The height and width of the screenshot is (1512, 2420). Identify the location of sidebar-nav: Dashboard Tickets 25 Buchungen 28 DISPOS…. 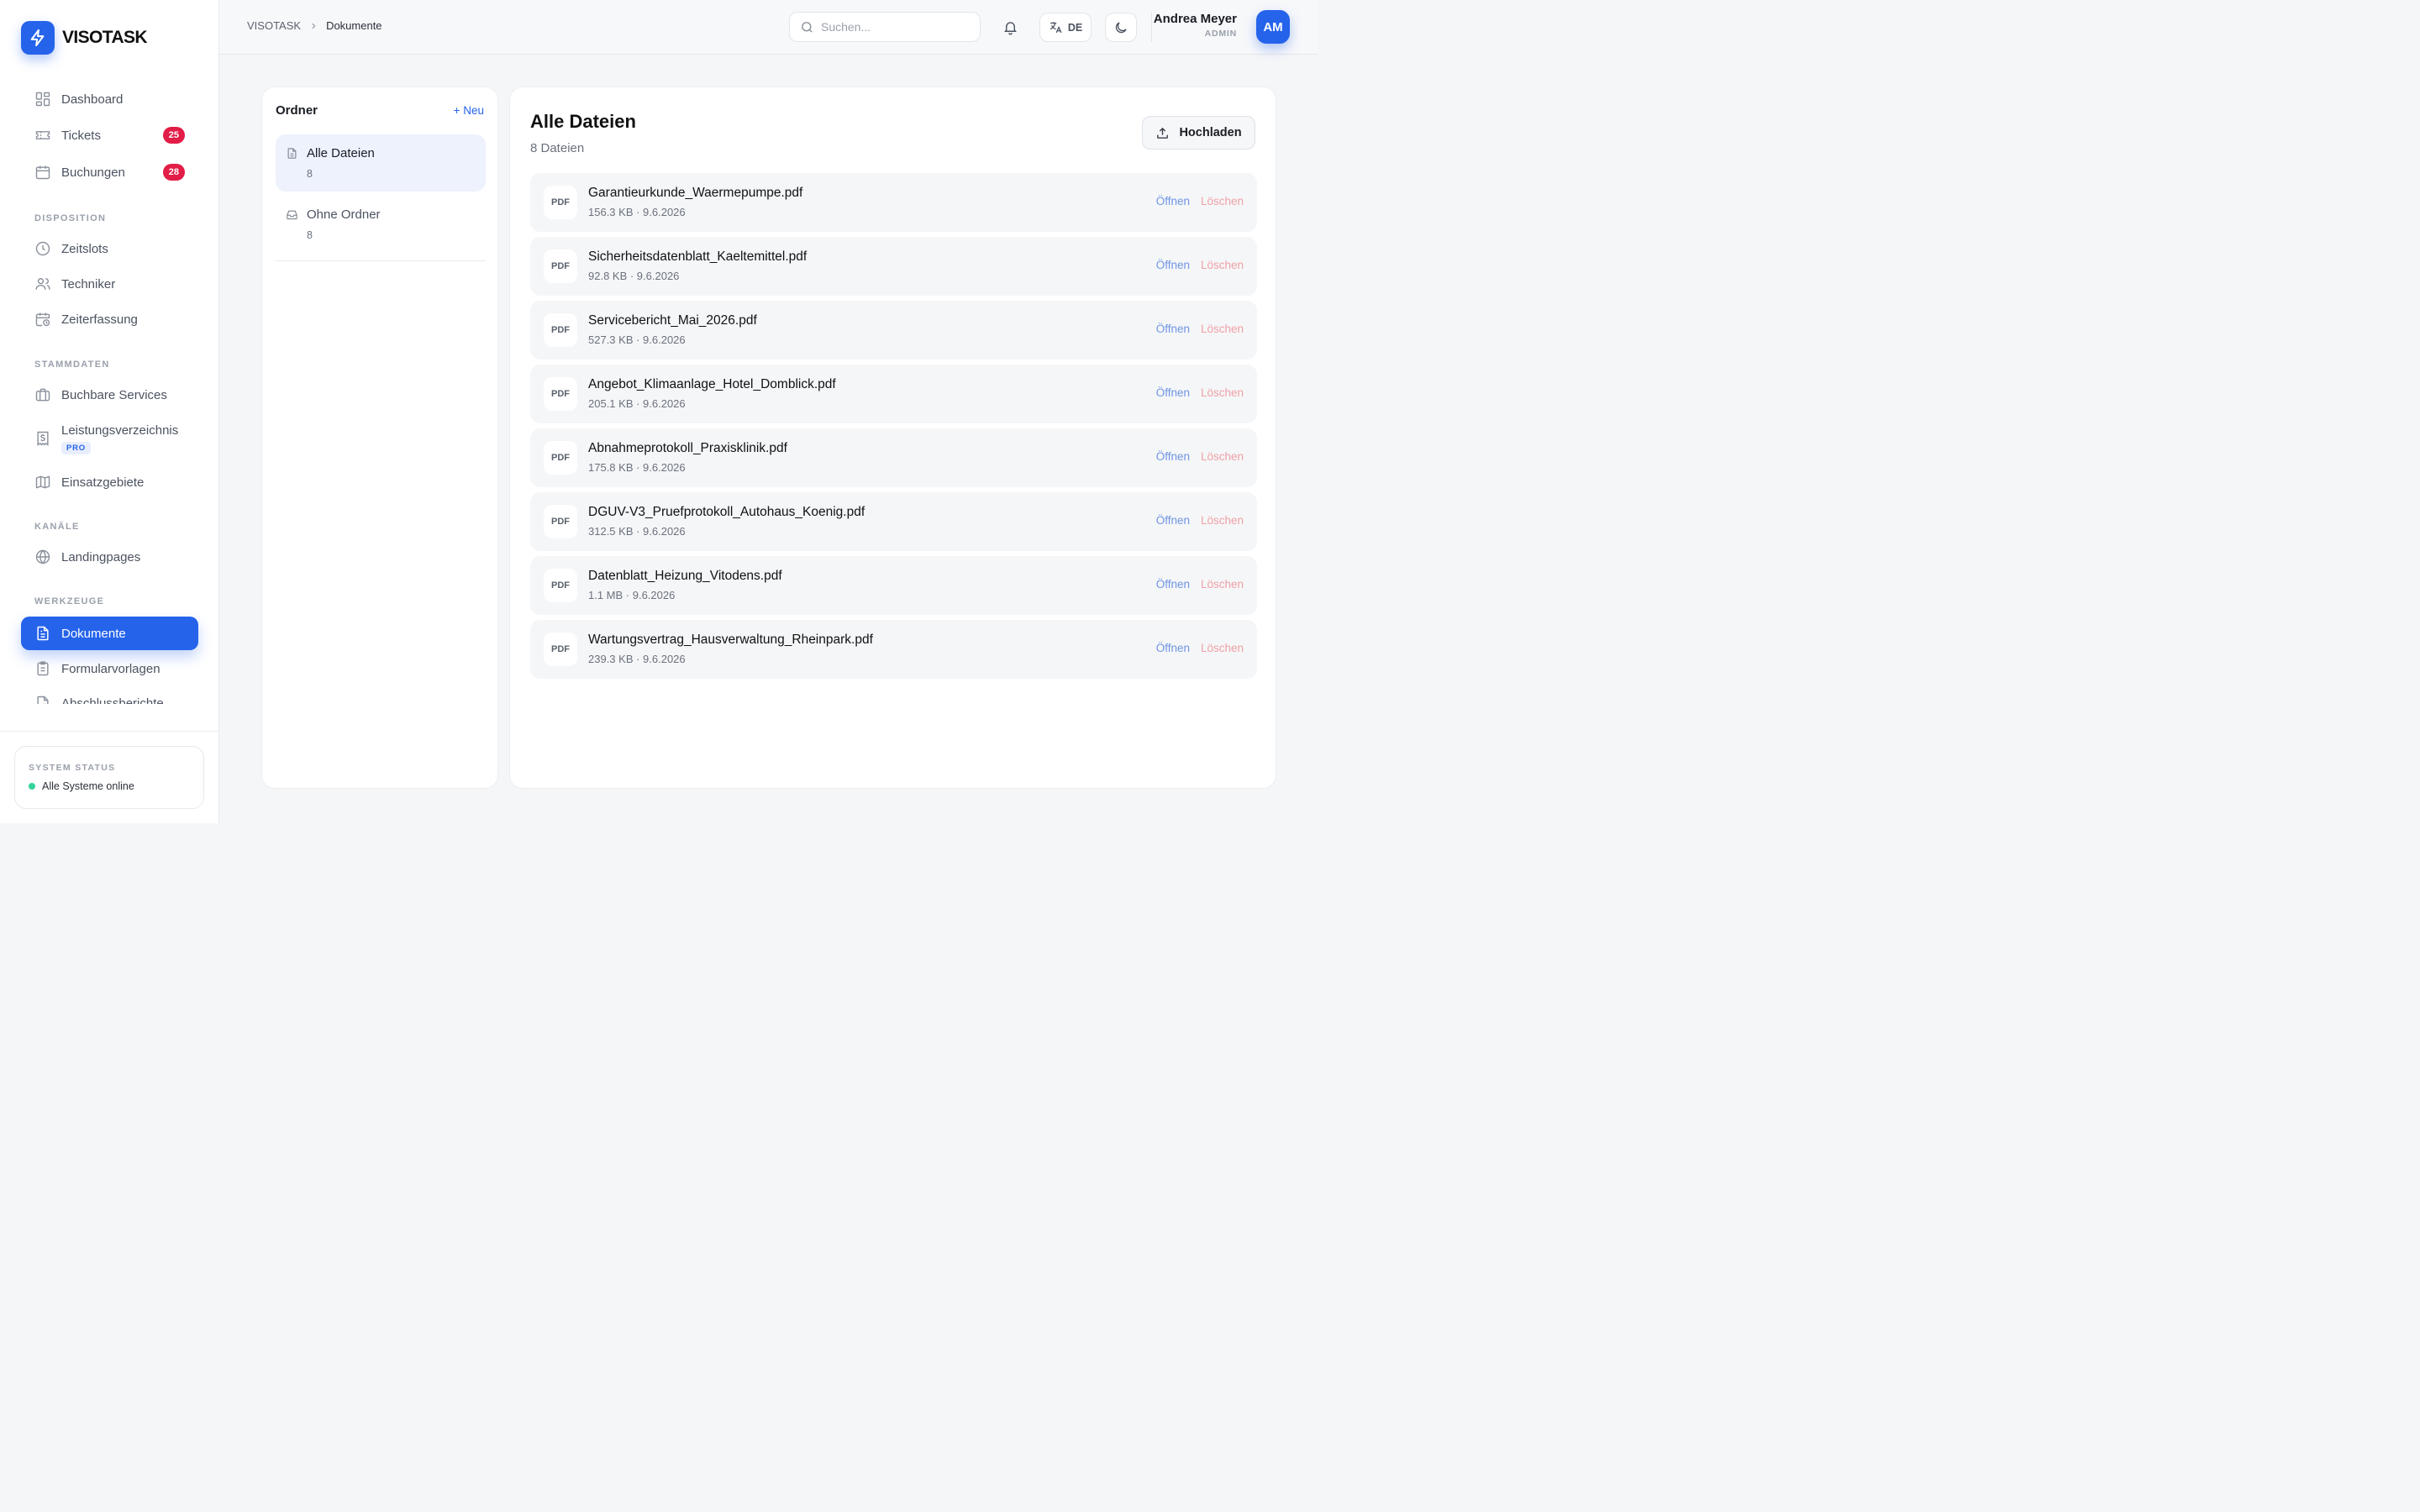
(109, 392).